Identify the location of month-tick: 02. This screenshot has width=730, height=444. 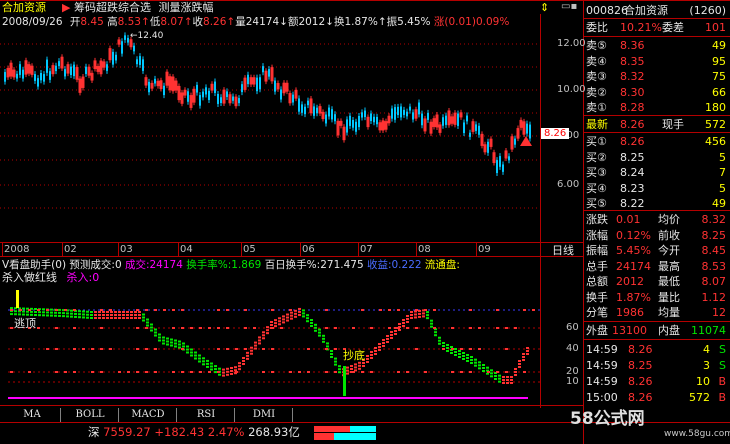
(70, 249).